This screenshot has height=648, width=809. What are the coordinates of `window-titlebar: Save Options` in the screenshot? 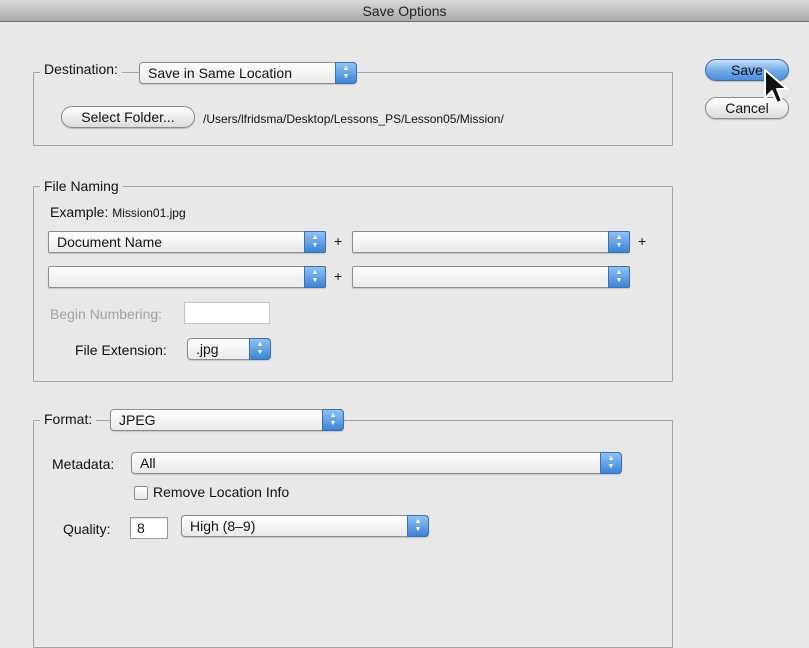 It's located at (404, 11).